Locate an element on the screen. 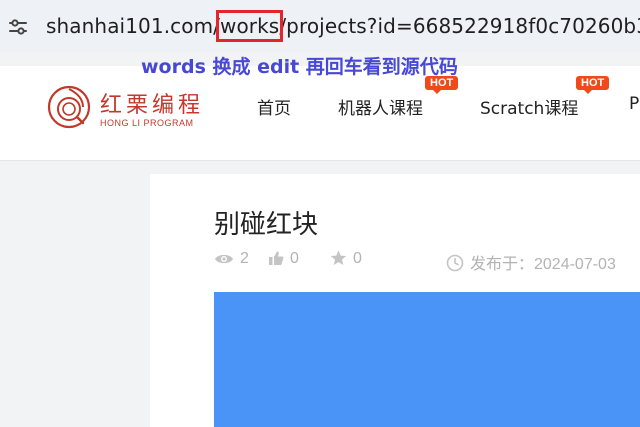 The image size is (640, 427). clock-icon is located at coordinates (455, 263).